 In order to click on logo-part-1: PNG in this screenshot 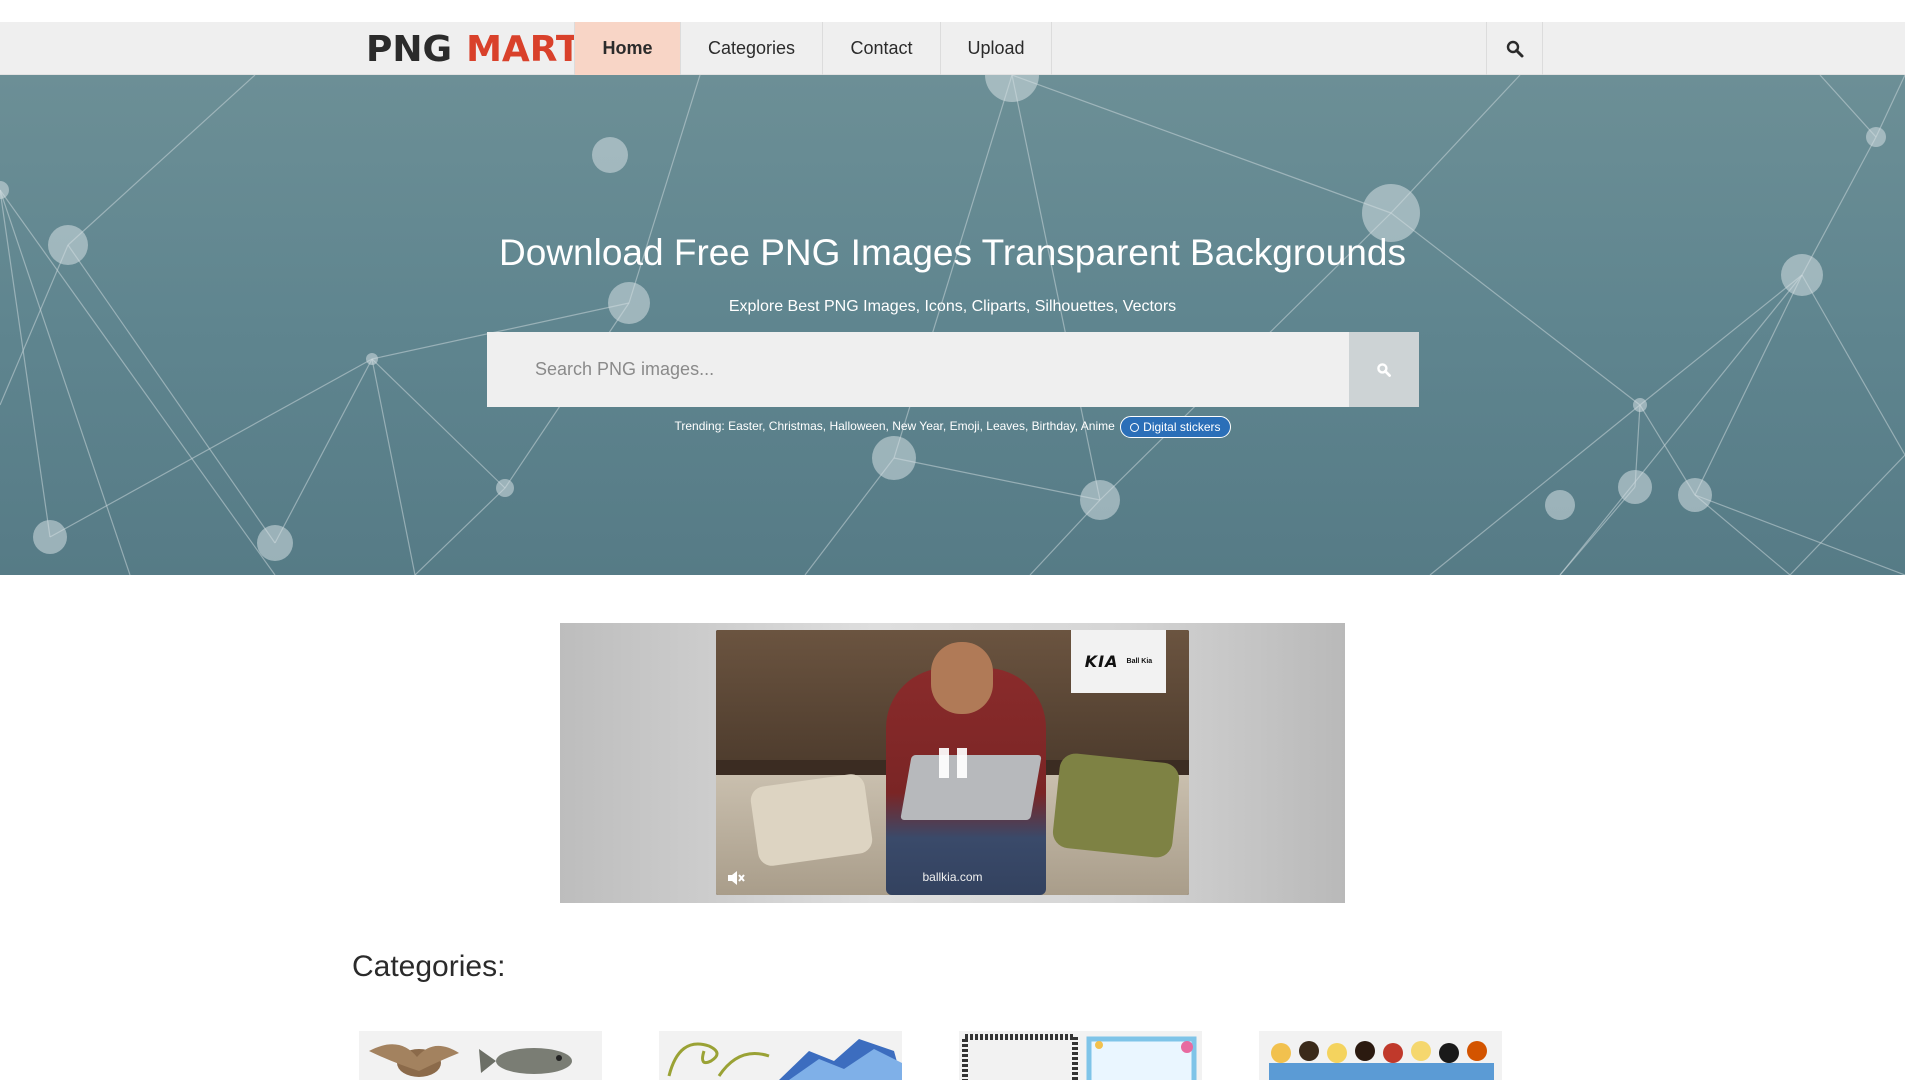, I will do `click(409, 49)`.